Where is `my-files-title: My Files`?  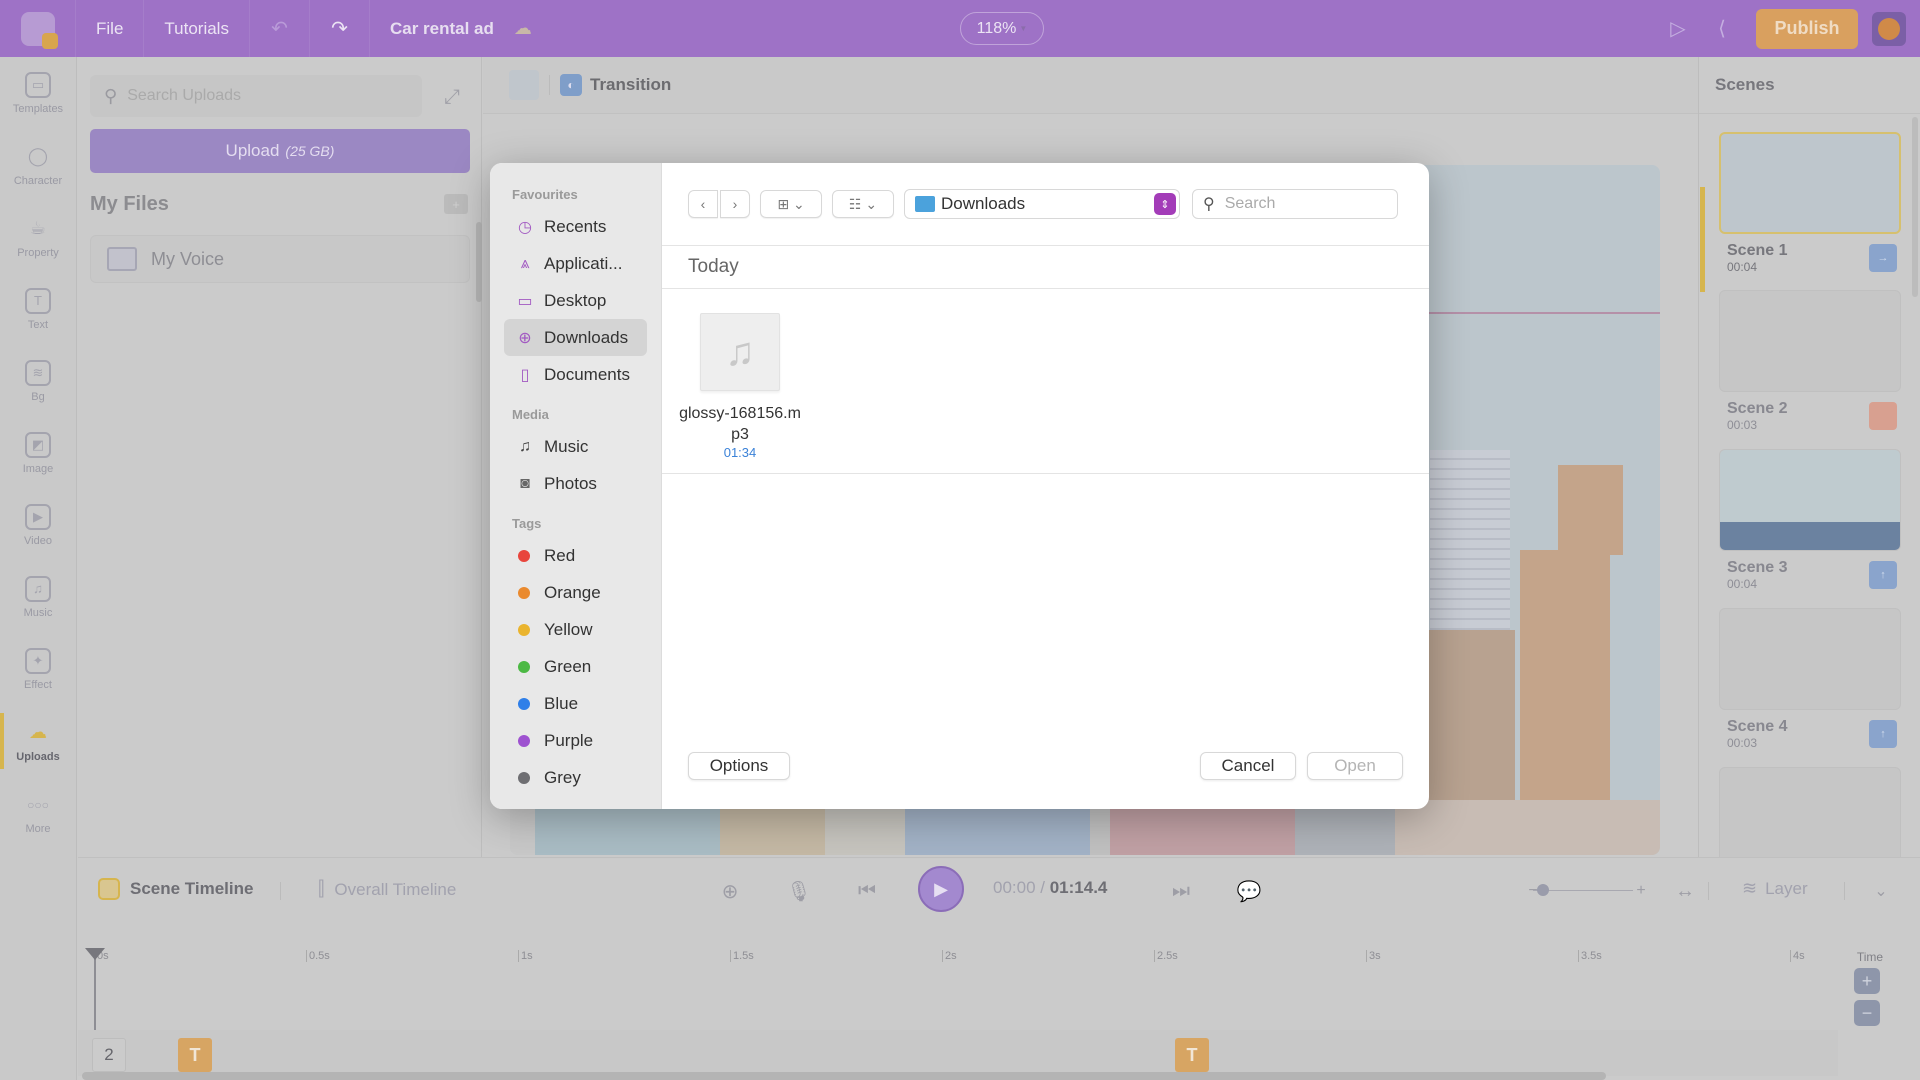 my-files-title: My Files is located at coordinates (129, 204).